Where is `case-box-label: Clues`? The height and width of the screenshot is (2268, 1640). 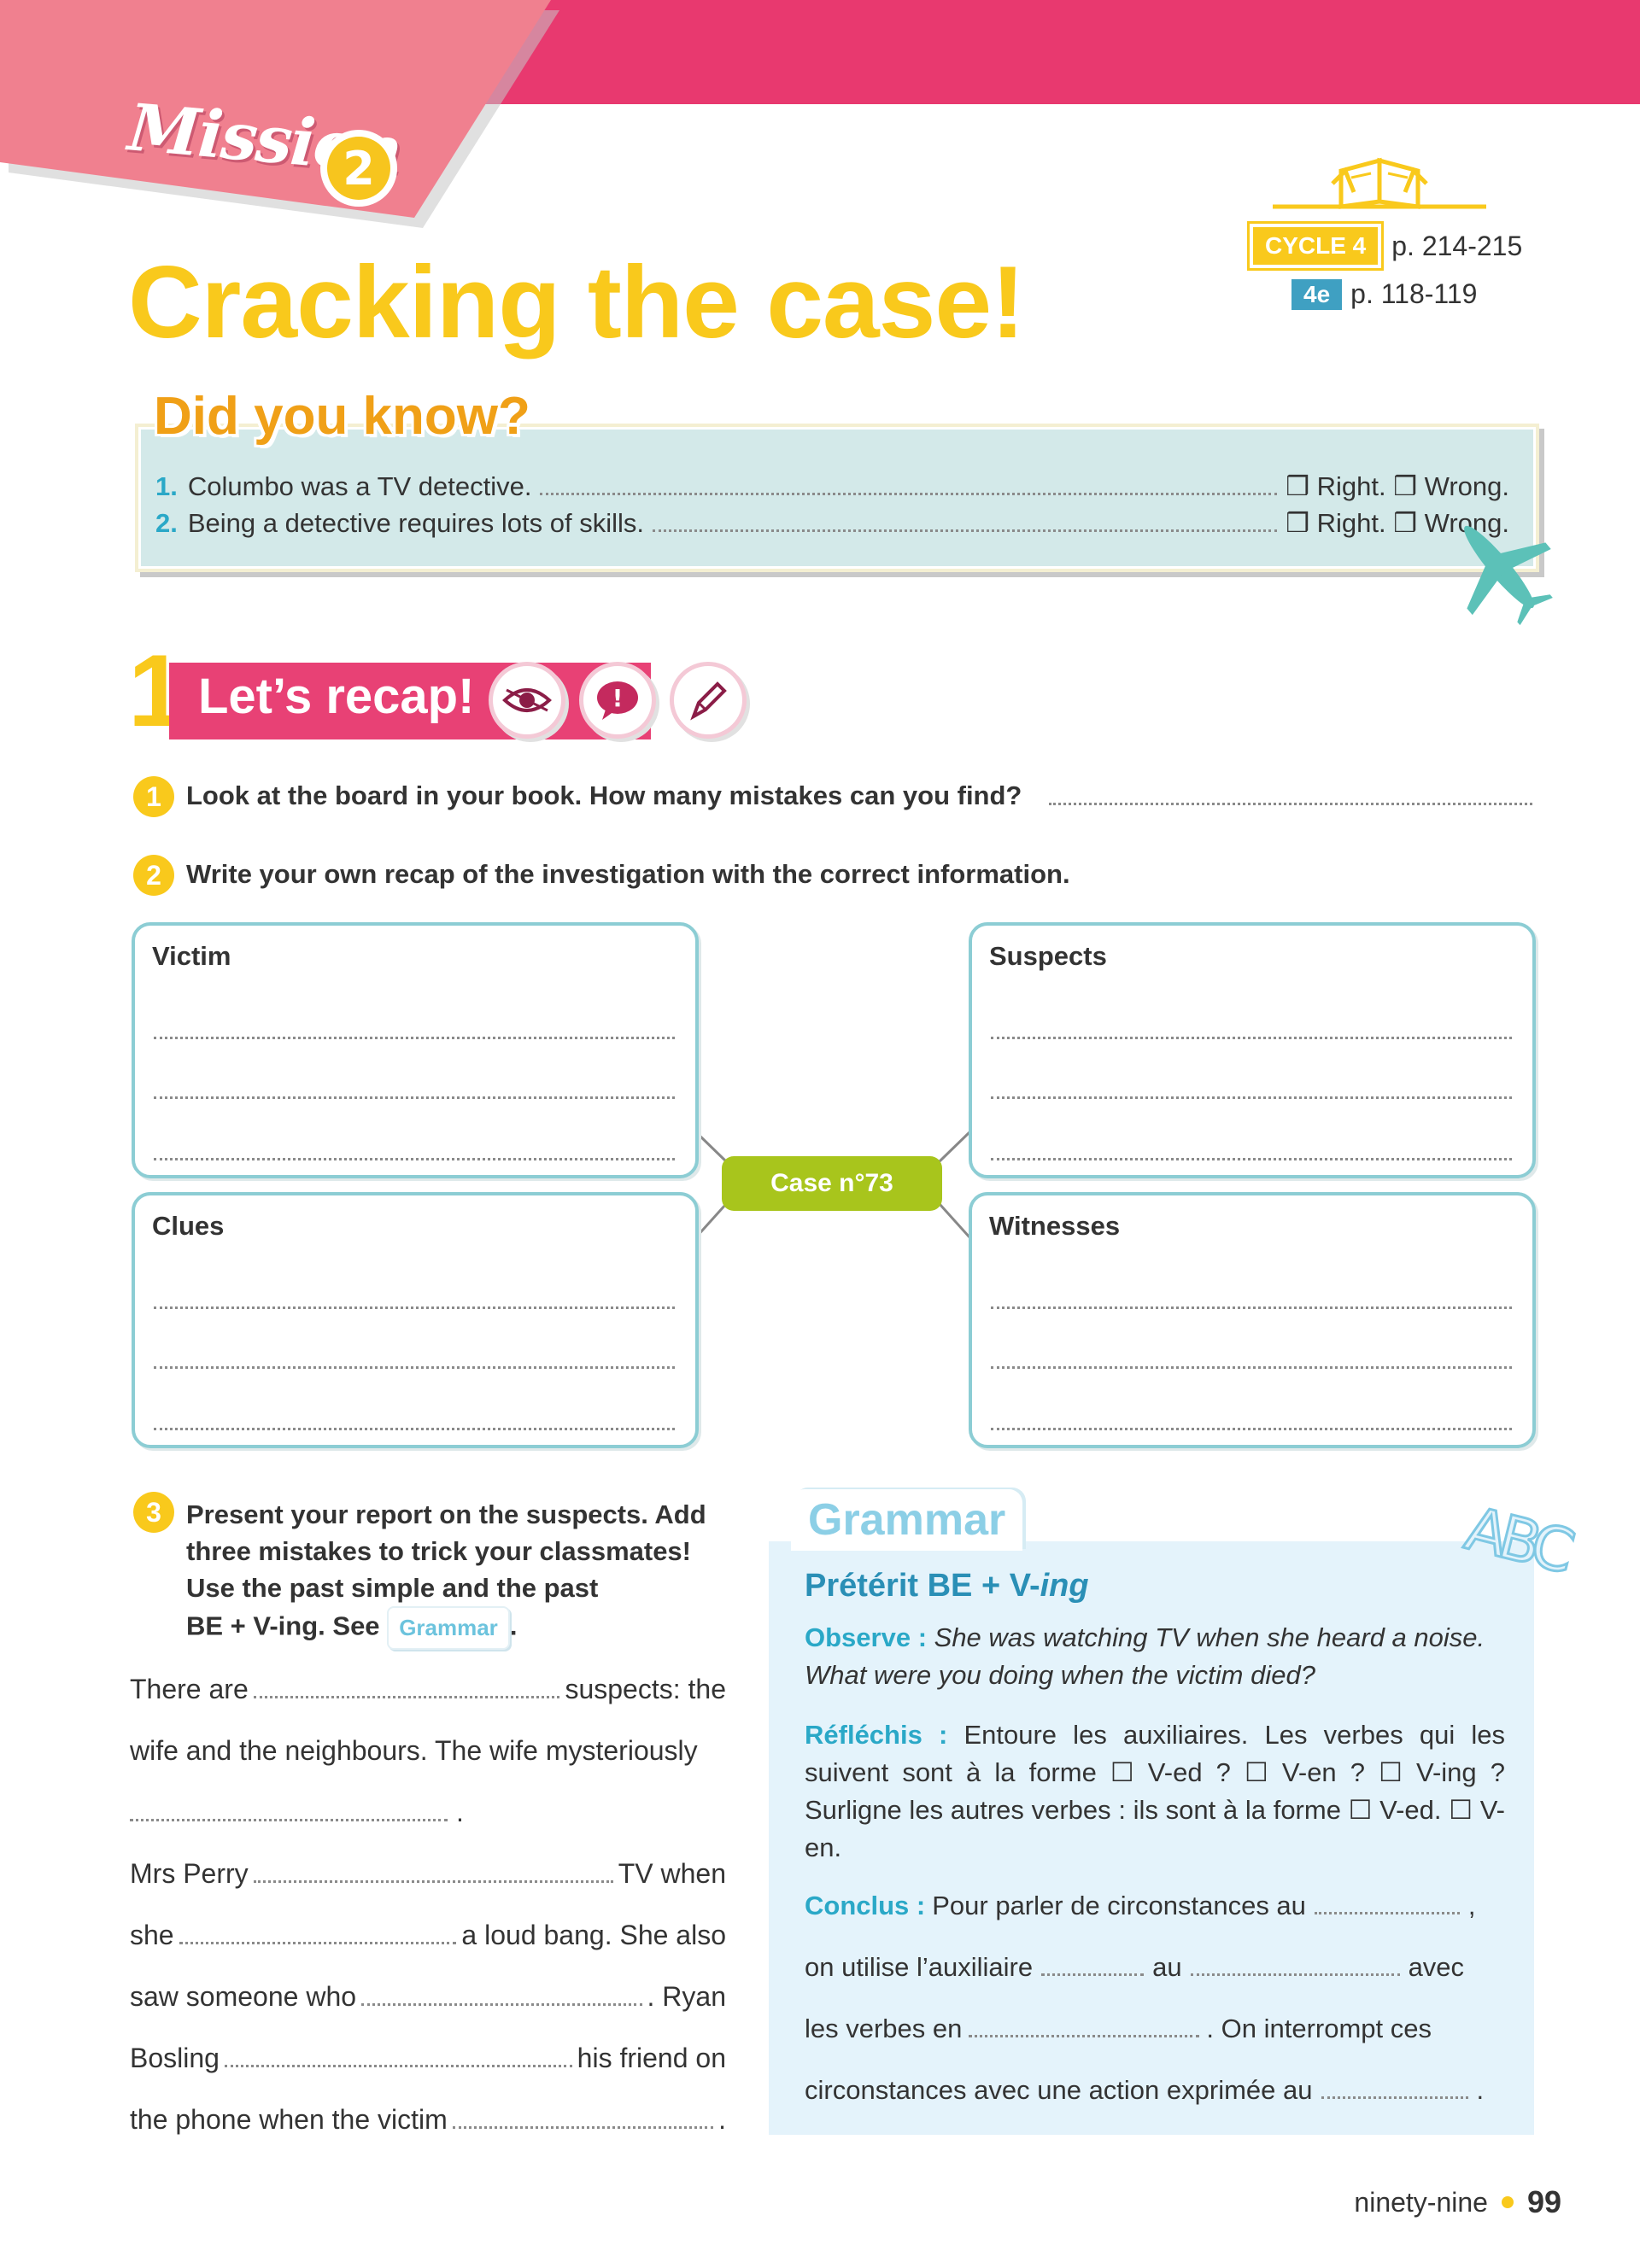 case-box-label: Clues is located at coordinates (188, 1226).